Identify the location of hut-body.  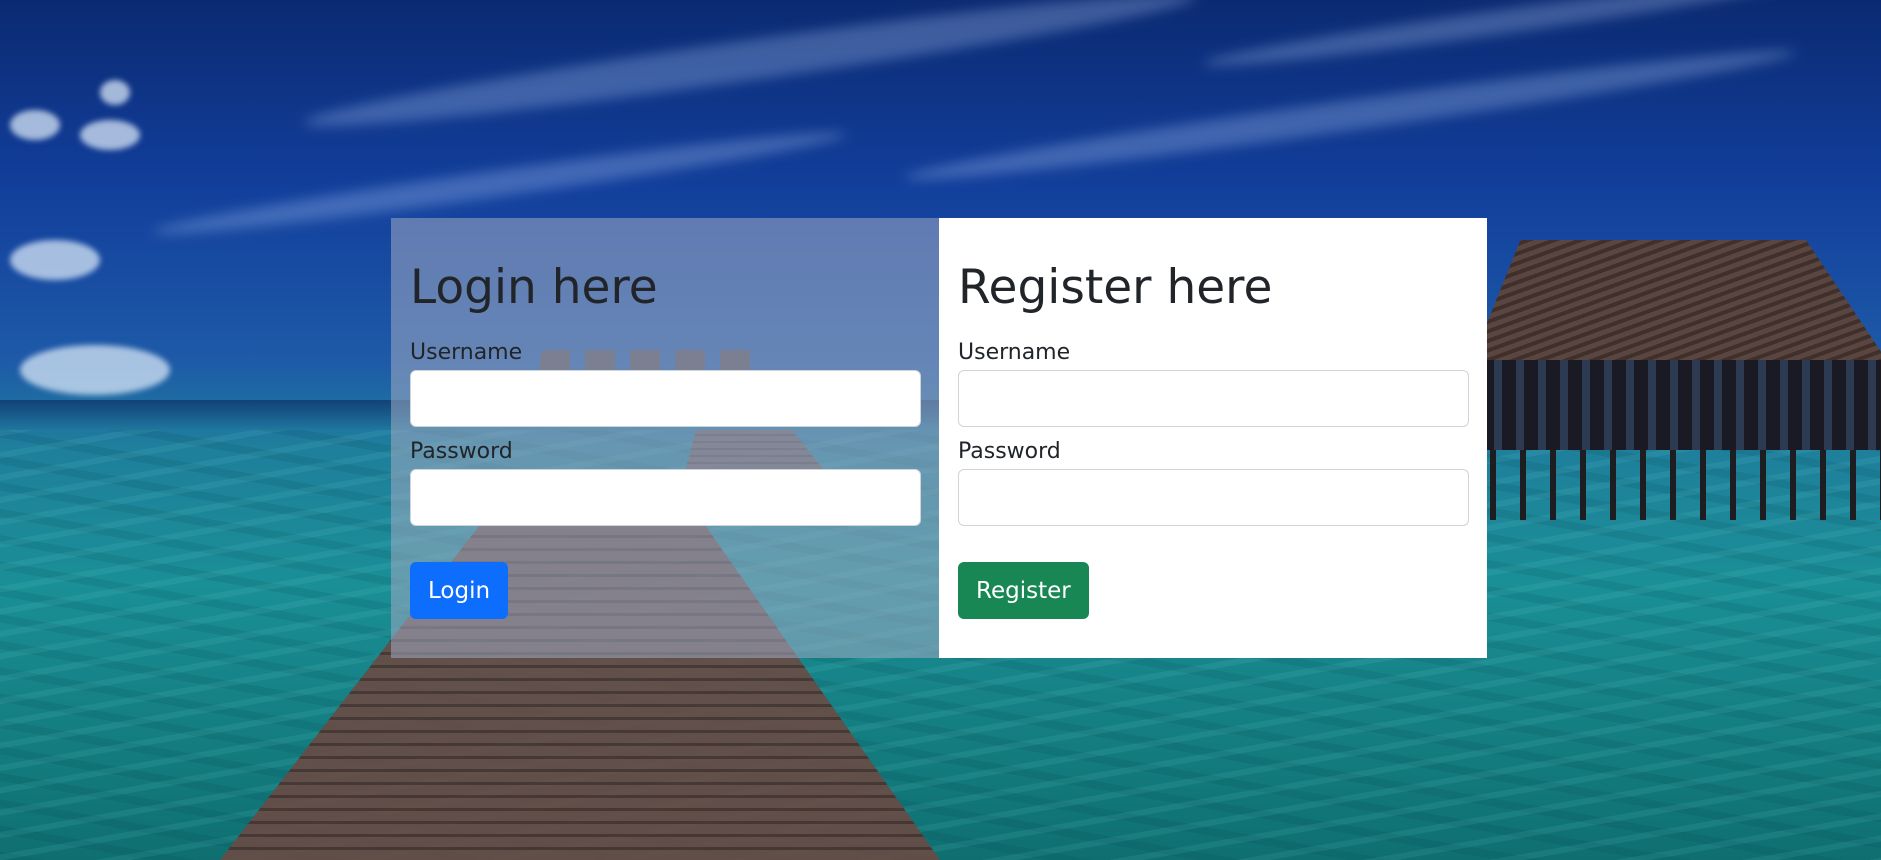
(1680, 405).